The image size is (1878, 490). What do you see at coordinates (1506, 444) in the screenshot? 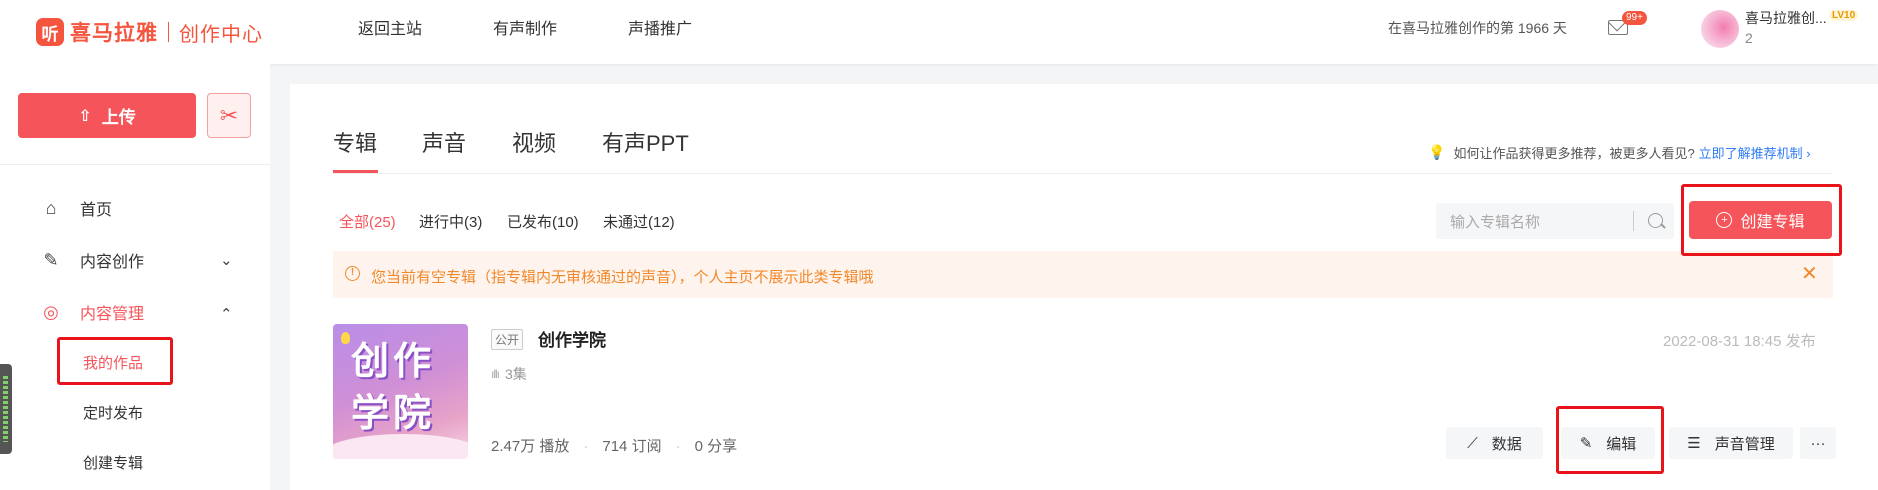
I see `data-label: 数据` at bounding box center [1506, 444].